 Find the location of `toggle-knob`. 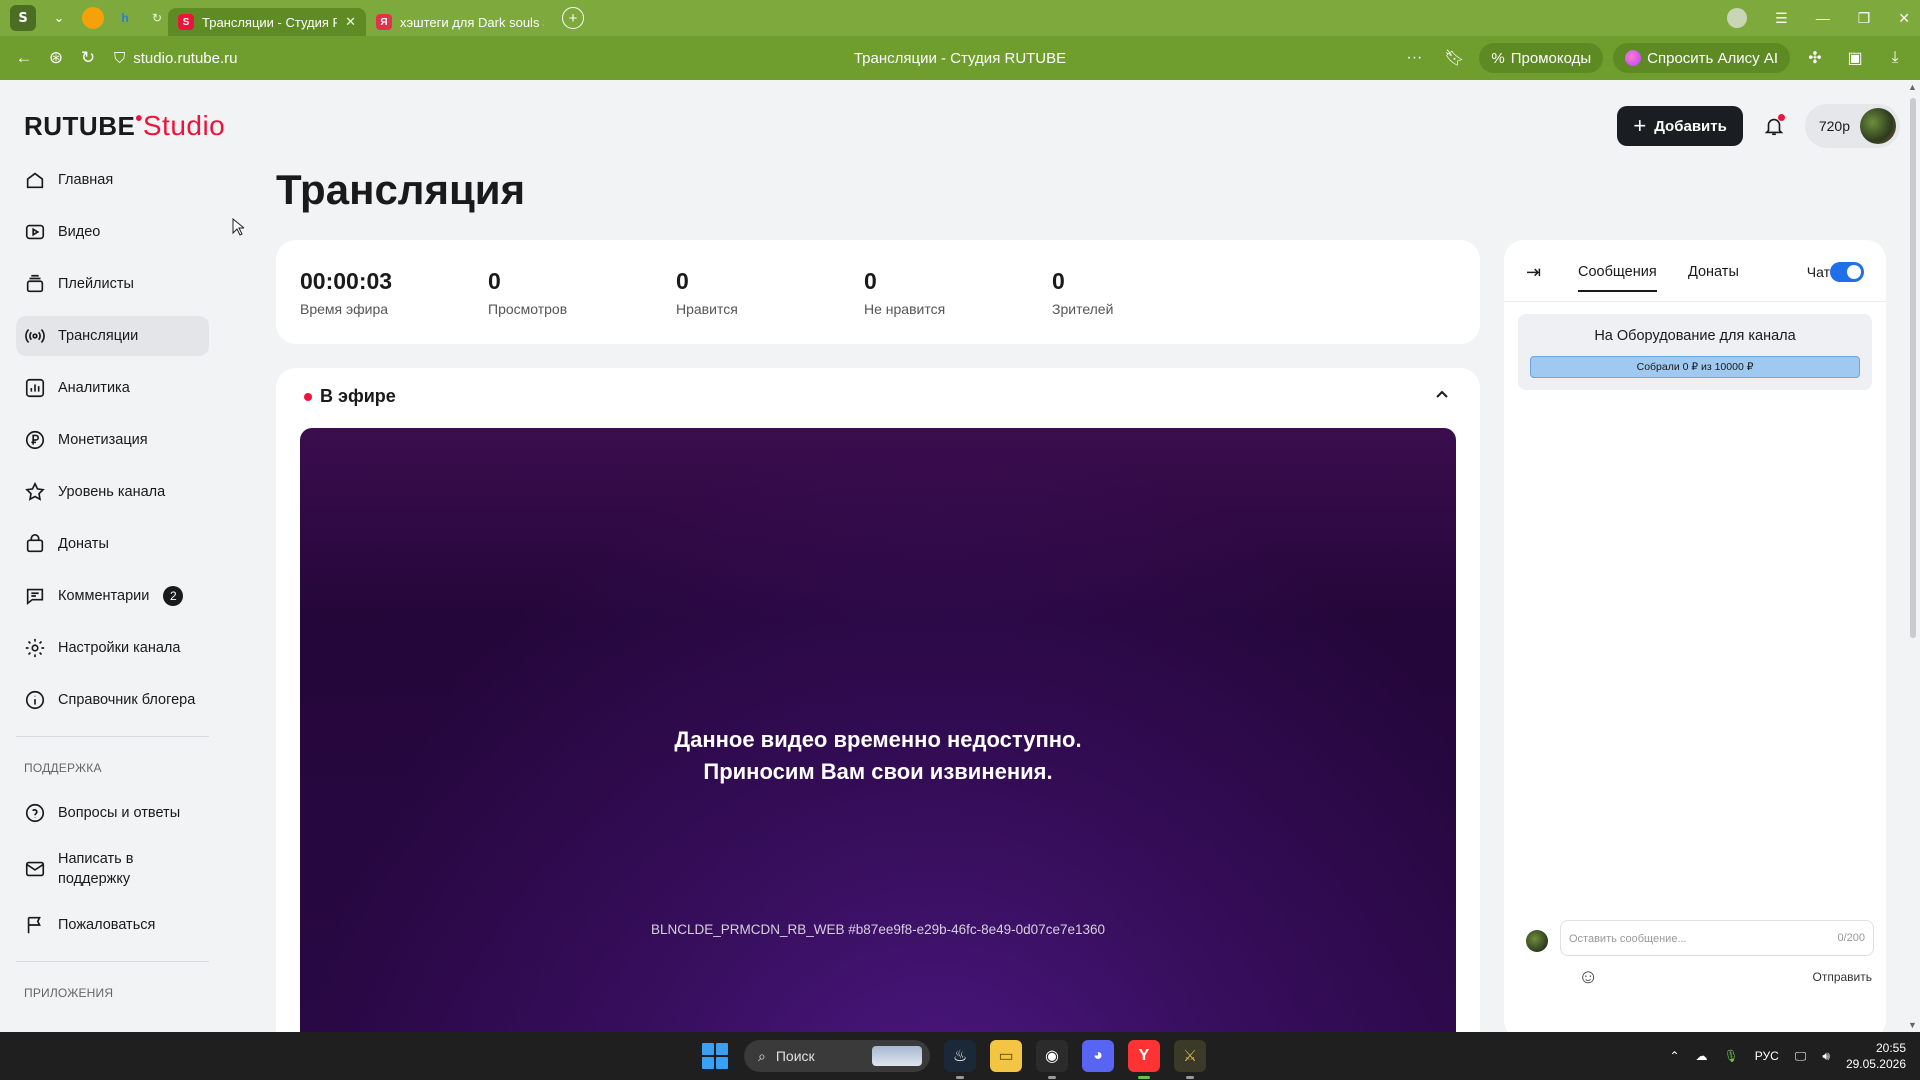

toggle-knob is located at coordinates (1854, 272).